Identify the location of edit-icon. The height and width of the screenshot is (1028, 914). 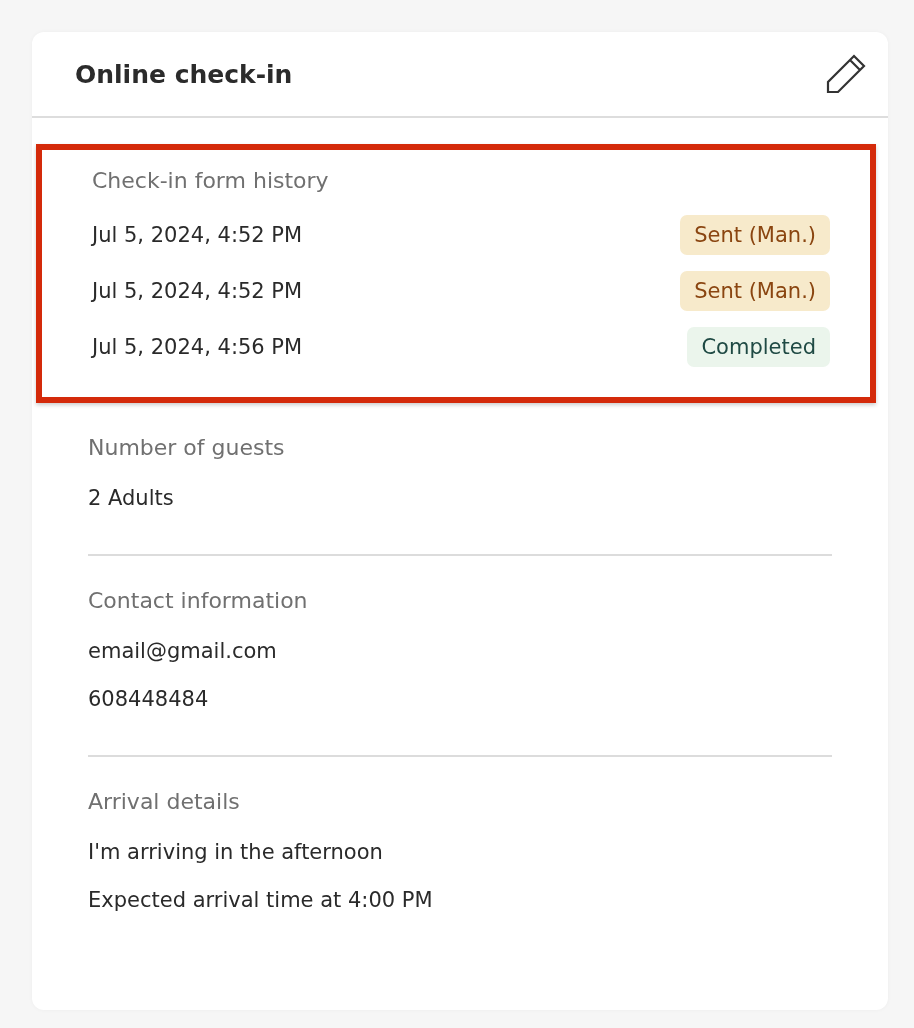
(847, 74).